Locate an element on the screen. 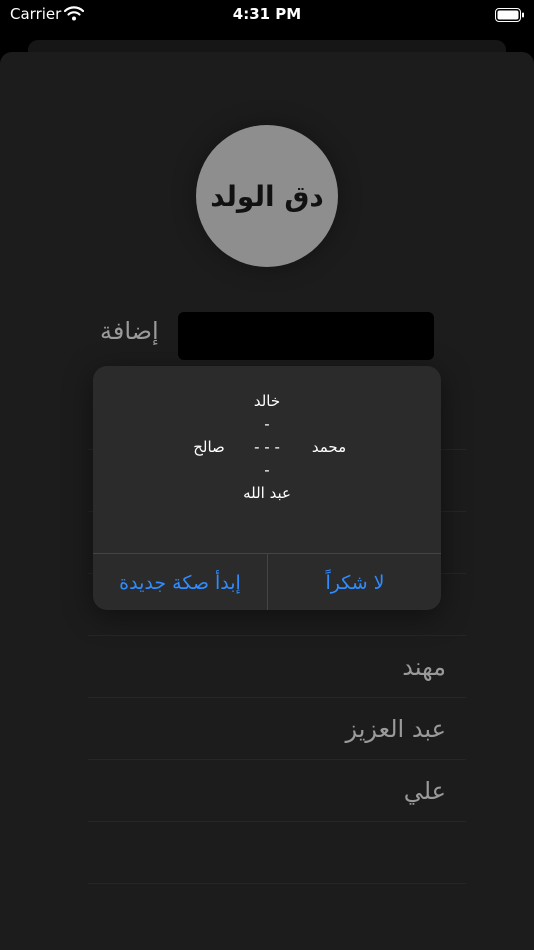 The height and width of the screenshot is (950, 534). status-bar: Carrier 4:31 PM is located at coordinates (267, 15).